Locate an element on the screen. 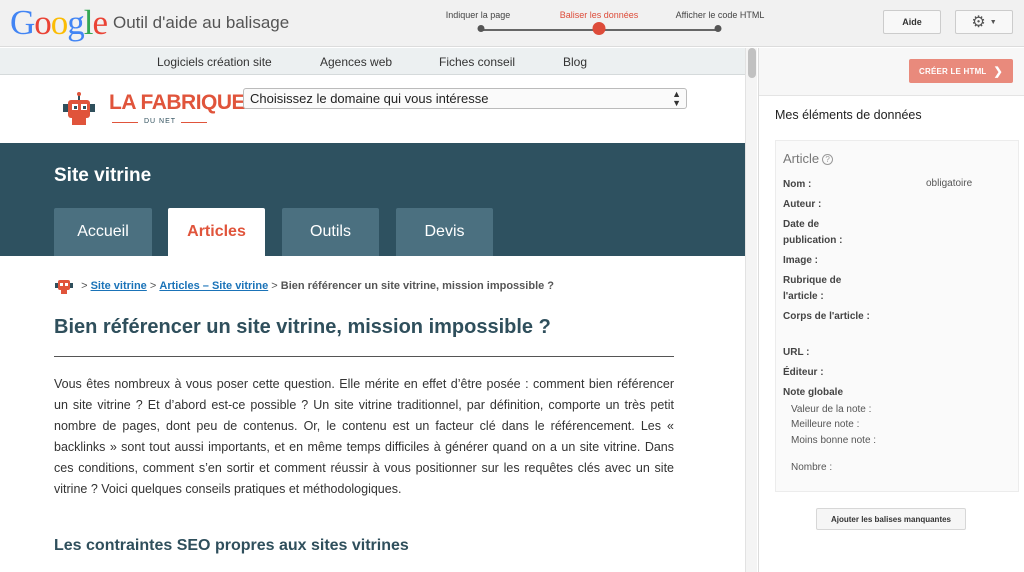 This screenshot has height=572, width=1024. breadcrumb-link-site-vitrine: Site vitrine is located at coordinates (119, 286).